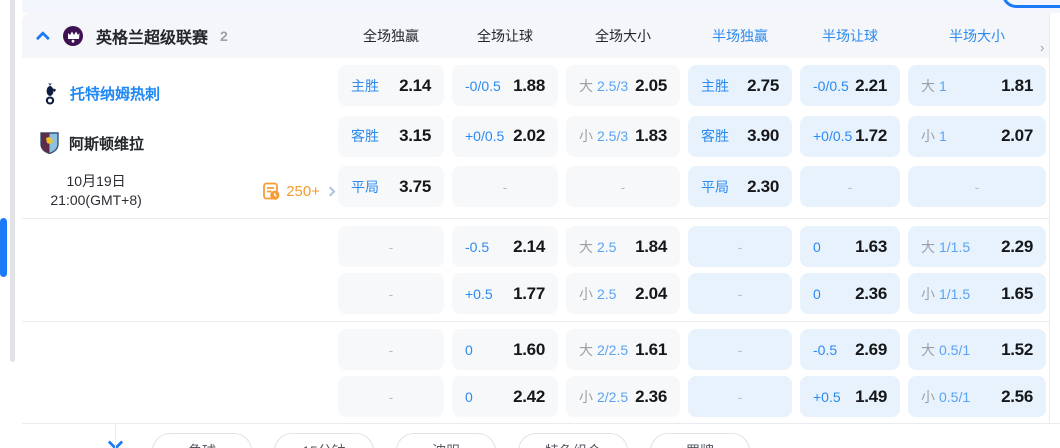  What do you see at coordinates (1017, 293) in the screenshot?
I see `odds-value: 1.65` at bounding box center [1017, 293].